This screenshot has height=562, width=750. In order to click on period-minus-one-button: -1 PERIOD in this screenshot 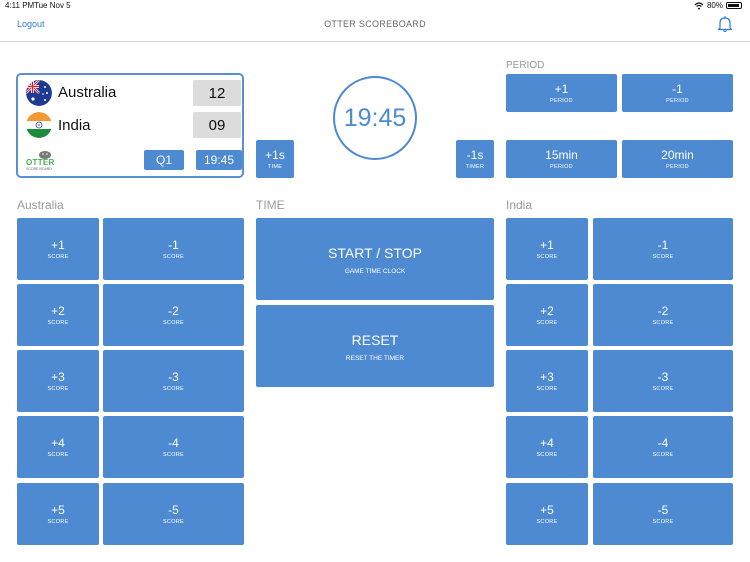, I will do `click(677, 93)`.